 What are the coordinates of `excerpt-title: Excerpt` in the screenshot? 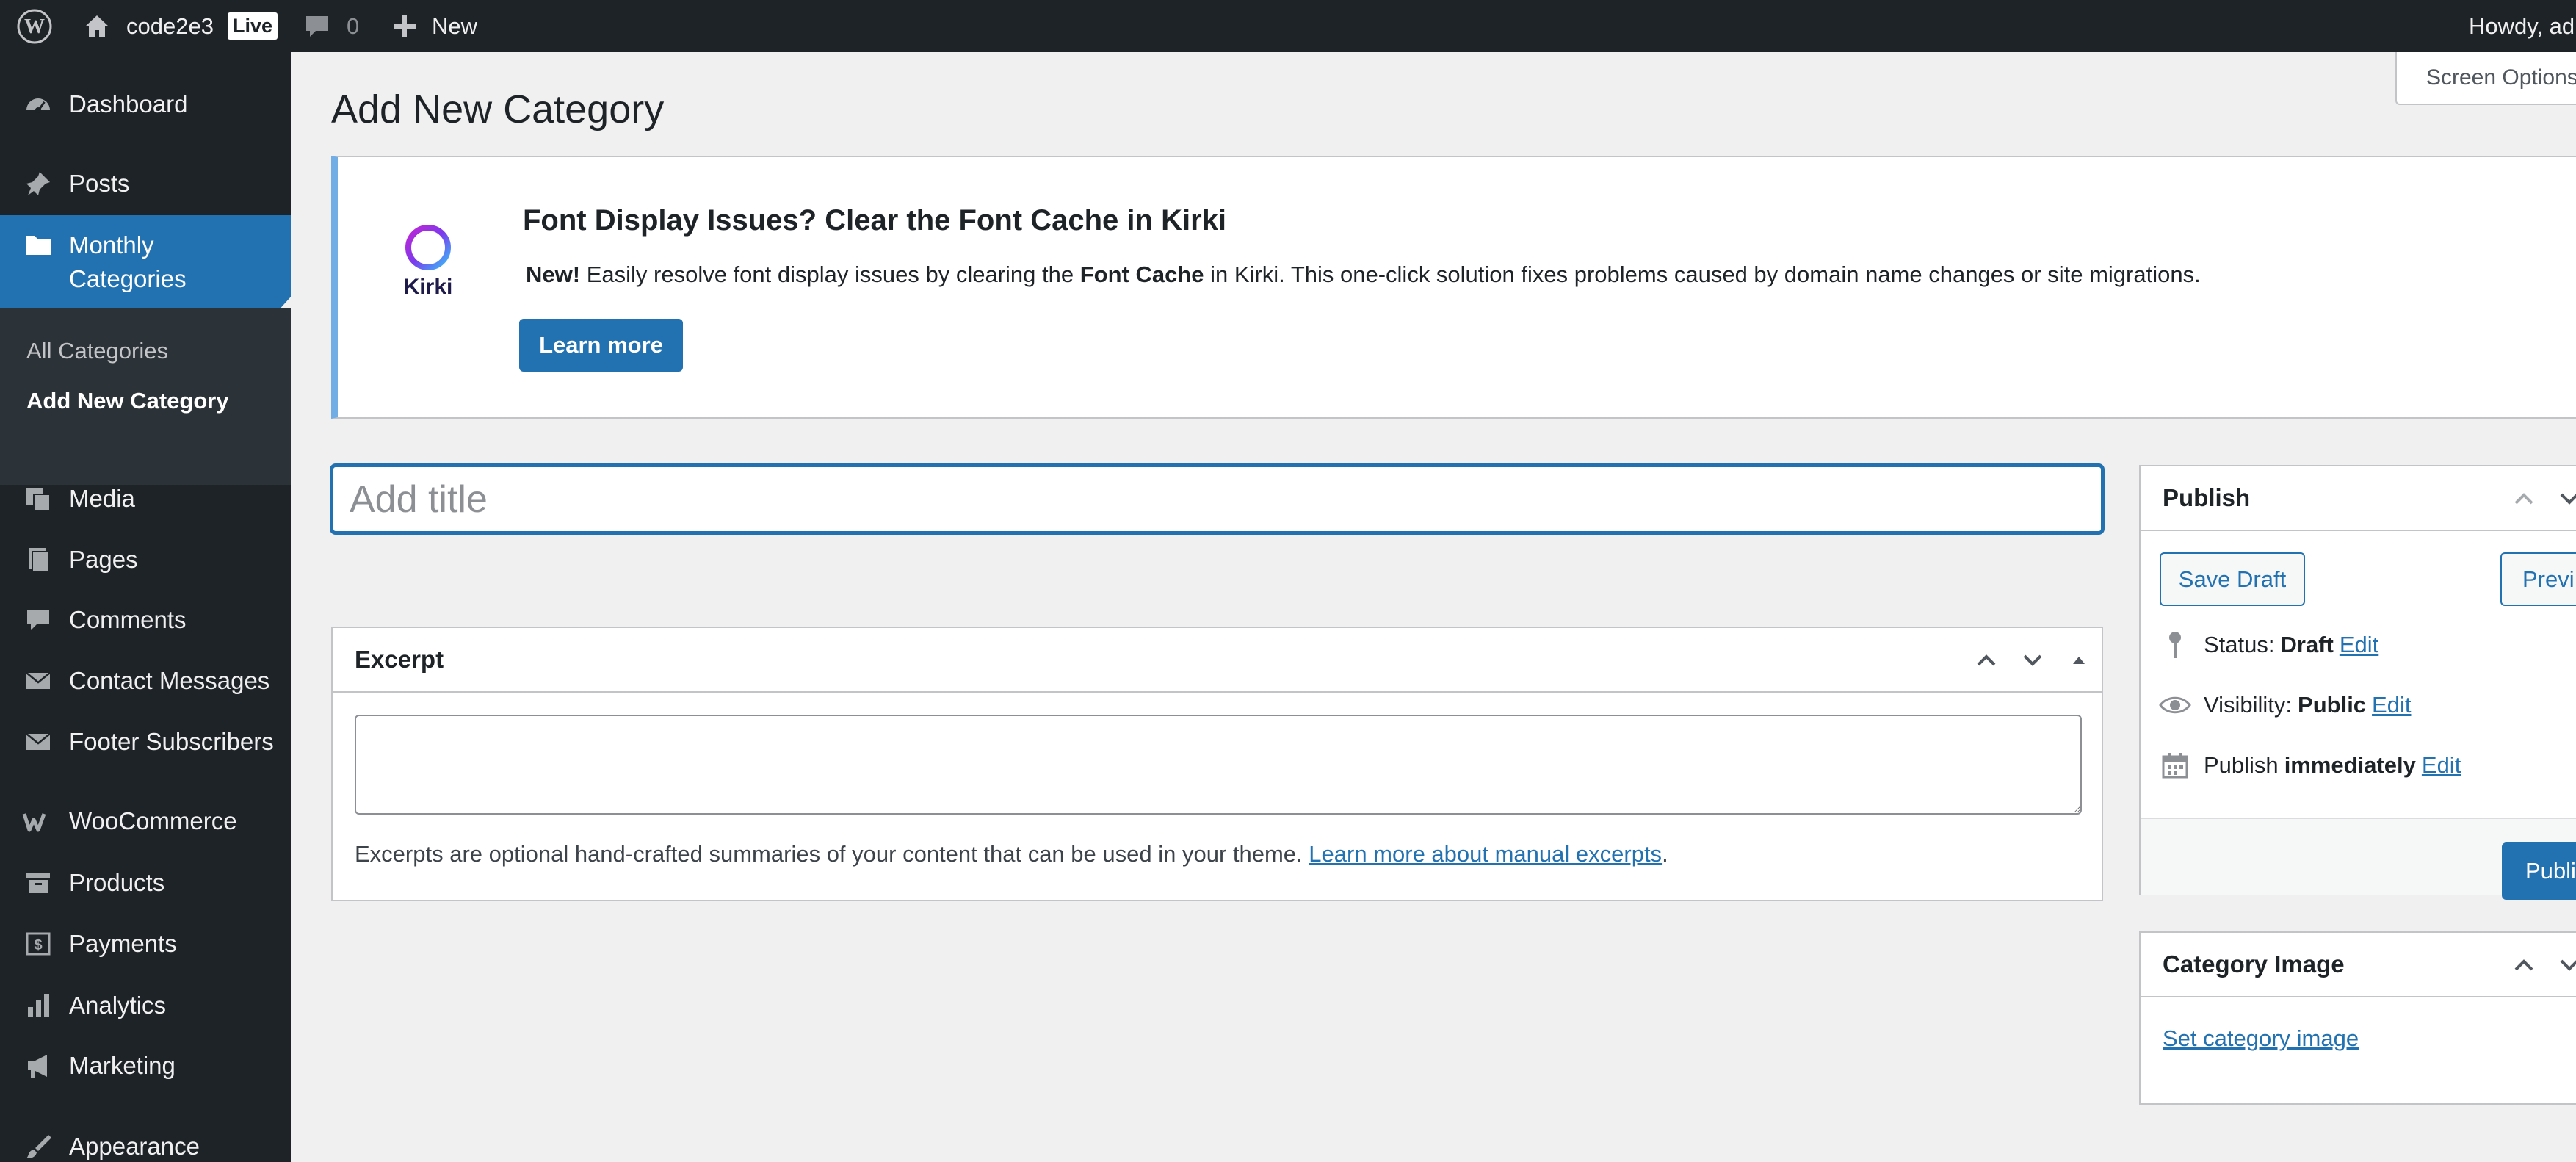 It's located at (399, 660).